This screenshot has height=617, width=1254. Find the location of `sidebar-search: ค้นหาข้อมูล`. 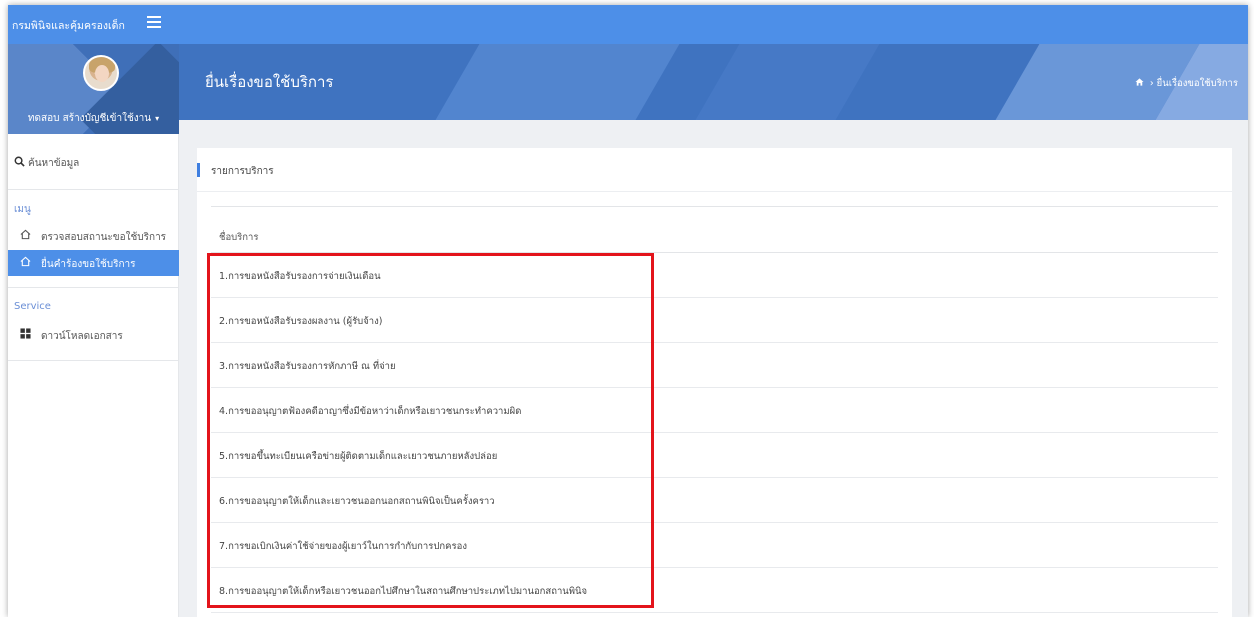

sidebar-search: ค้นหาข้อมูล is located at coordinates (93, 162).